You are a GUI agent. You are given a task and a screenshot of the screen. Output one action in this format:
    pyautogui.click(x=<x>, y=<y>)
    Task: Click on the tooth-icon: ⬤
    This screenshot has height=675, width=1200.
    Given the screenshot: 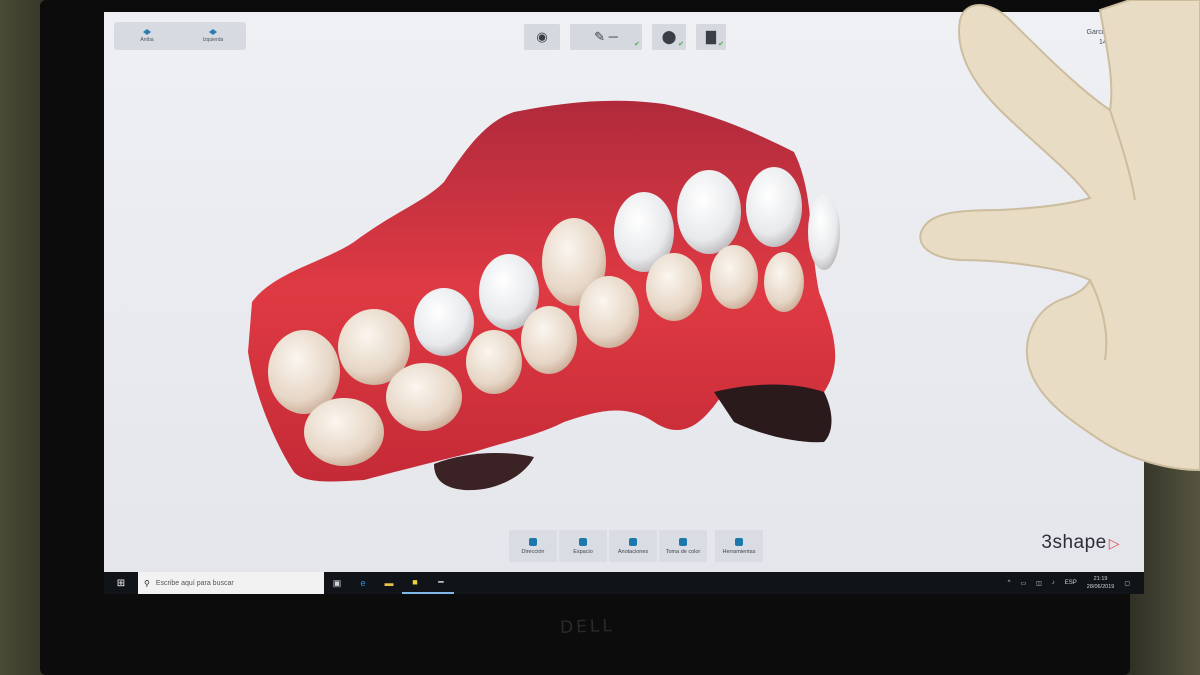 What is the action you would take?
    pyautogui.click(x=669, y=36)
    